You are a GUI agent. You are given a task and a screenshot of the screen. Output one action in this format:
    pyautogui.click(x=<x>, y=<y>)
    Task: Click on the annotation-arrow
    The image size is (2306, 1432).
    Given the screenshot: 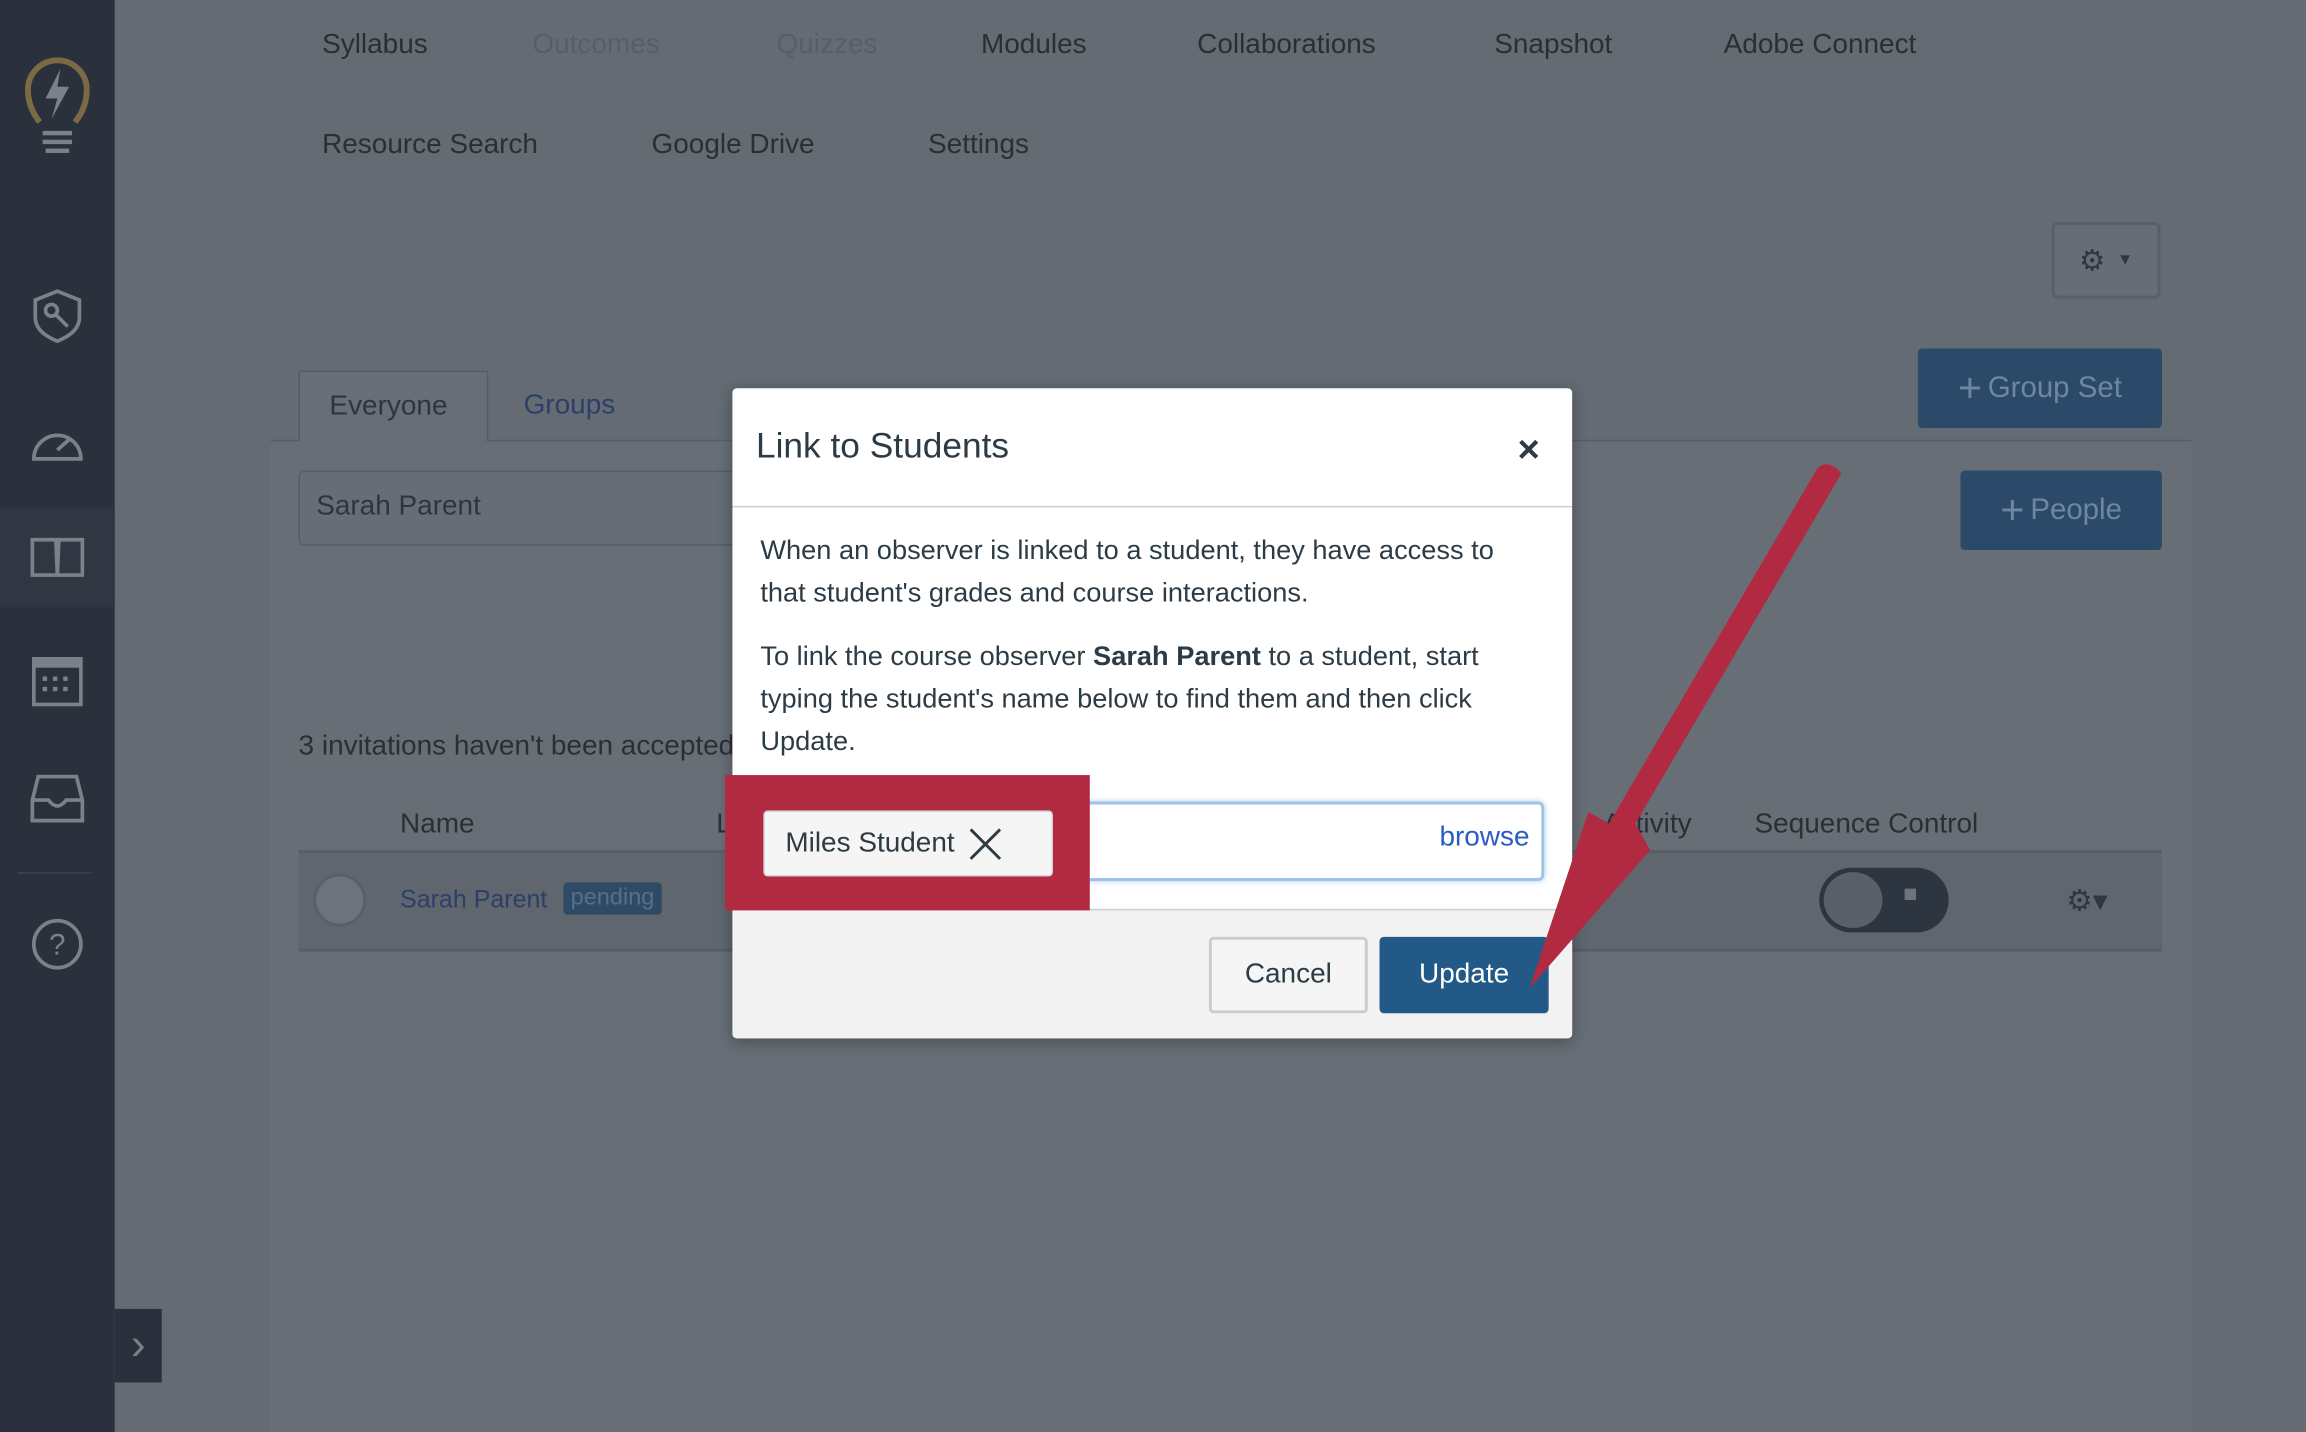 What is the action you would take?
    pyautogui.click(x=1685, y=726)
    